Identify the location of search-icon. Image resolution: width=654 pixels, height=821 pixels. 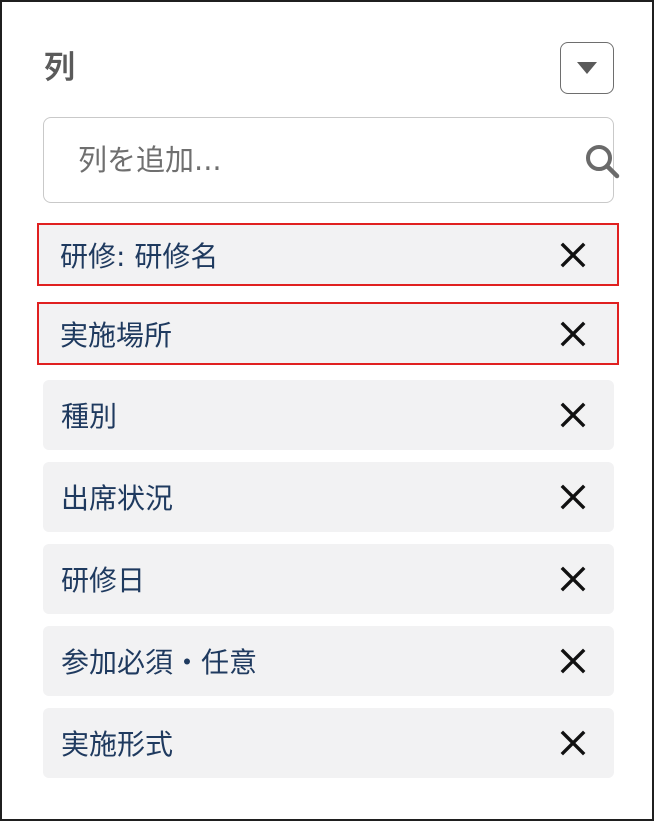
(603, 162).